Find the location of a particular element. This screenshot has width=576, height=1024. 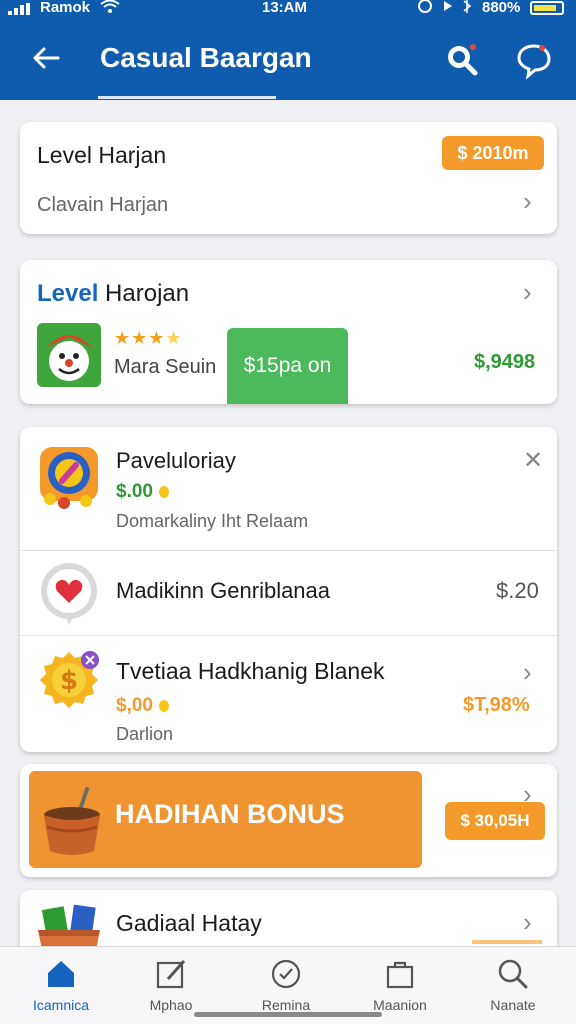

home-icon is located at coordinates (61, 974).